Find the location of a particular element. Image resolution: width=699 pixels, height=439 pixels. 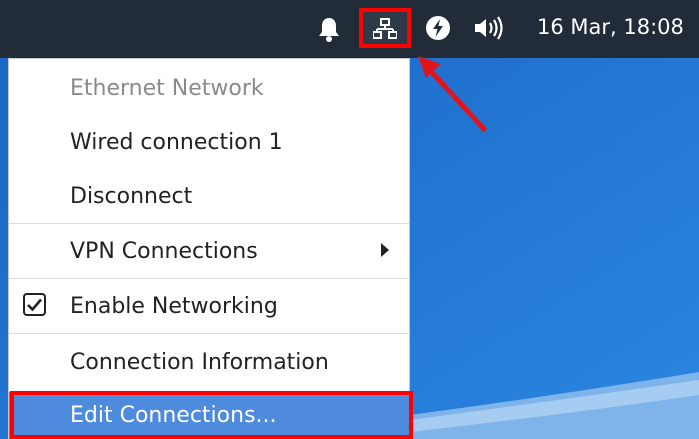

annotation-arrow is located at coordinates (452, 94).